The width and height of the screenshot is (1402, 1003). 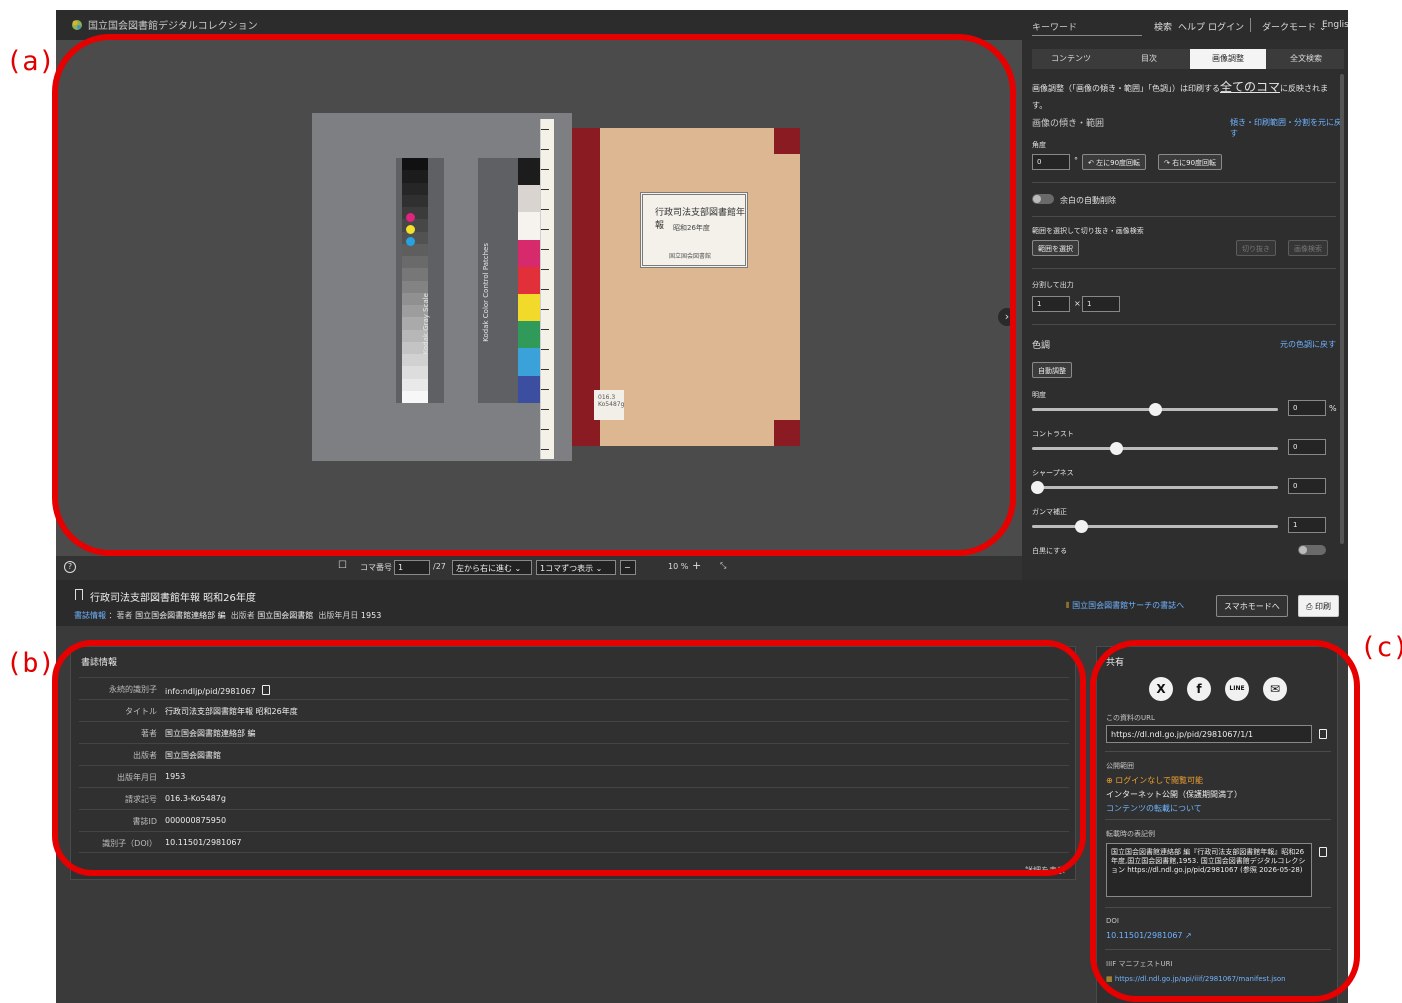 What do you see at coordinates (1130, 834) in the screenshot?
I see `cite-label: 転載時の表記例` at bounding box center [1130, 834].